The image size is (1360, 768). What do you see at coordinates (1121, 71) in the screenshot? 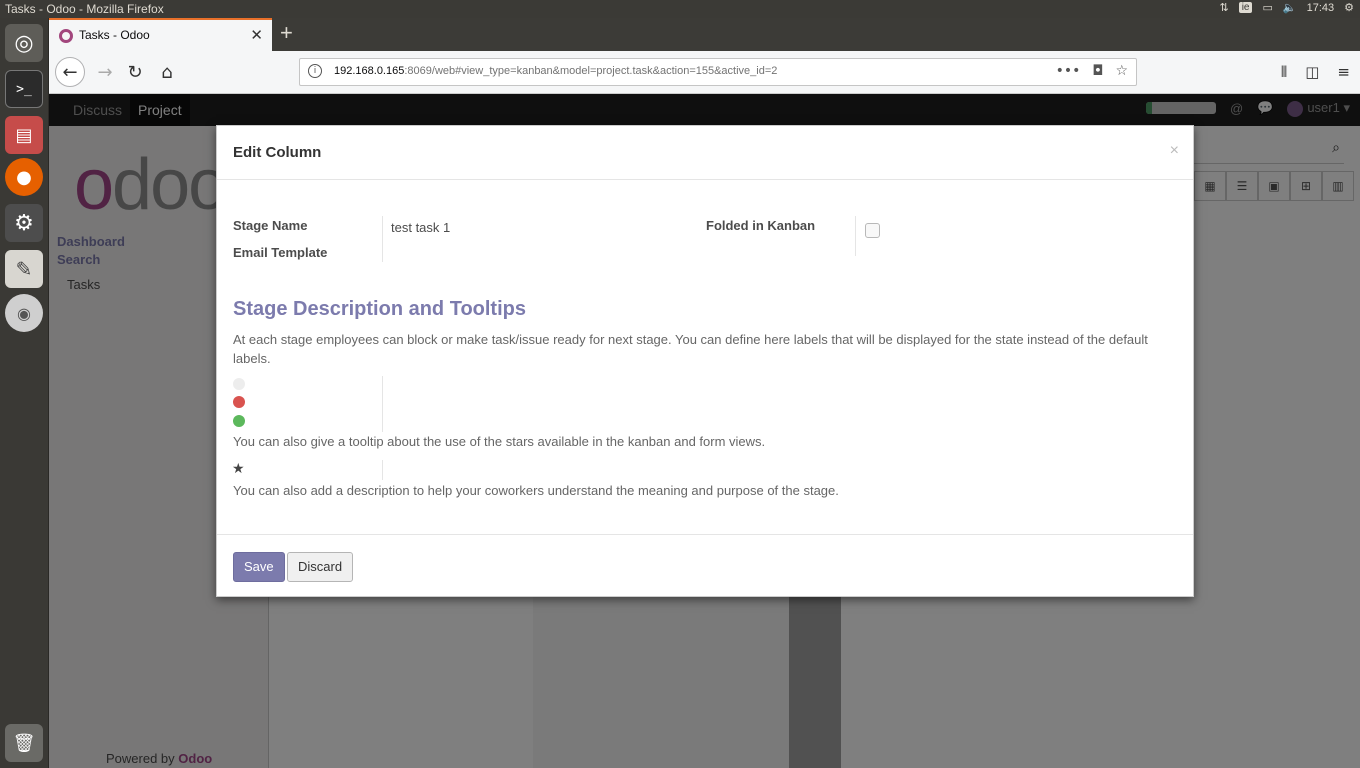
I see `bookmark-star-icon: ☆` at bounding box center [1121, 71].